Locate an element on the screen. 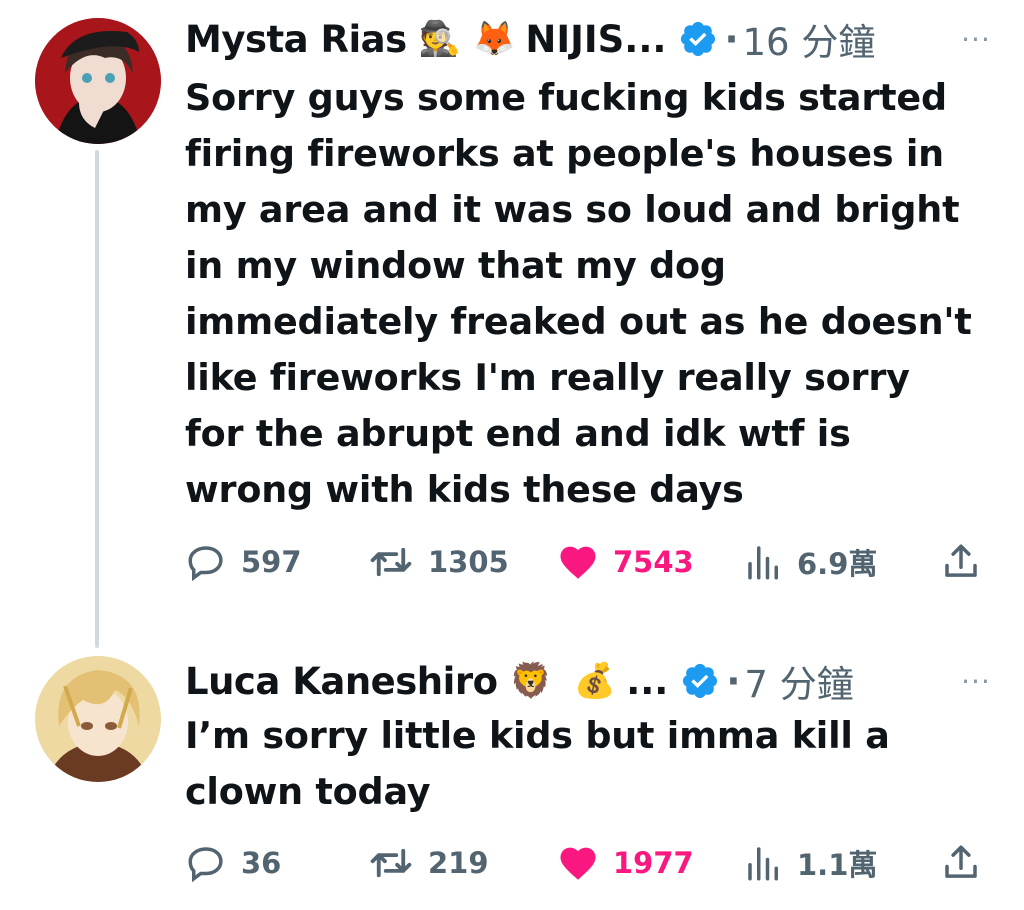  view-count: 6.9萬 is located at coordinates (837, 564).